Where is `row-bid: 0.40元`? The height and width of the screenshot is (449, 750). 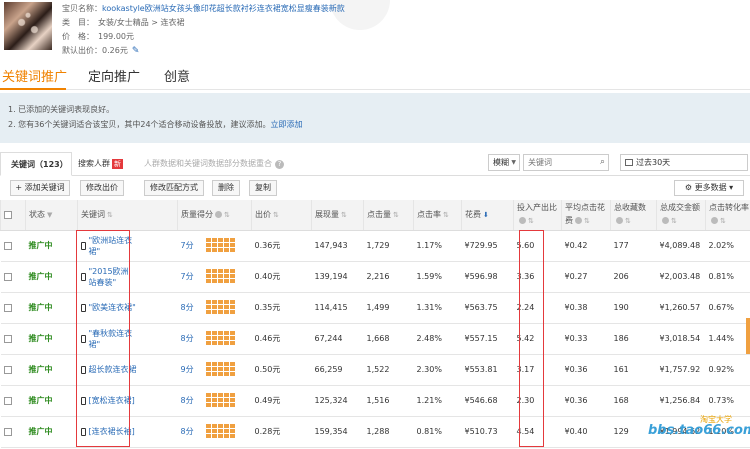 row-bid: 0.40元 is located at coordinates (268, 276).